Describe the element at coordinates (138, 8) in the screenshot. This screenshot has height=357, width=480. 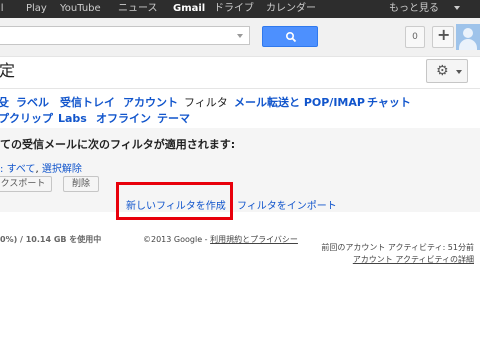
I see `topbar-link-news: ニュース` at that location.